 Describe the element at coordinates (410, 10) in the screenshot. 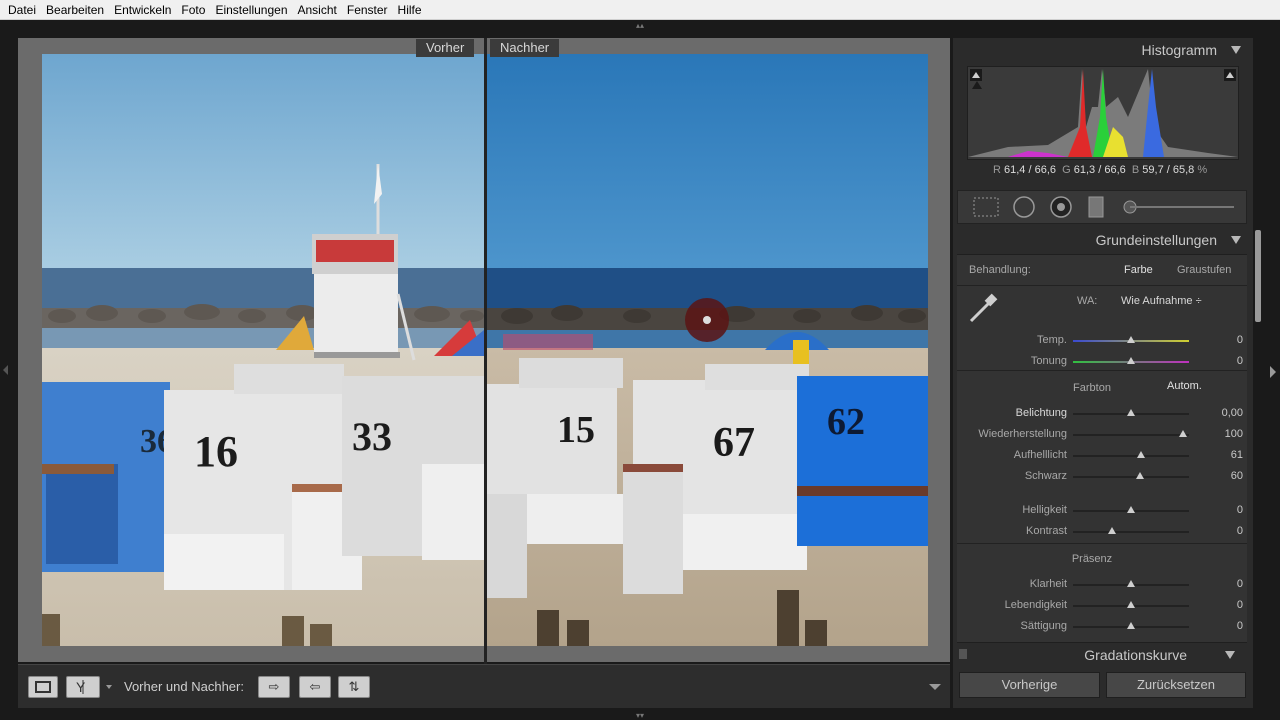

I see `menu-hilfe: Hilfe` at that location.